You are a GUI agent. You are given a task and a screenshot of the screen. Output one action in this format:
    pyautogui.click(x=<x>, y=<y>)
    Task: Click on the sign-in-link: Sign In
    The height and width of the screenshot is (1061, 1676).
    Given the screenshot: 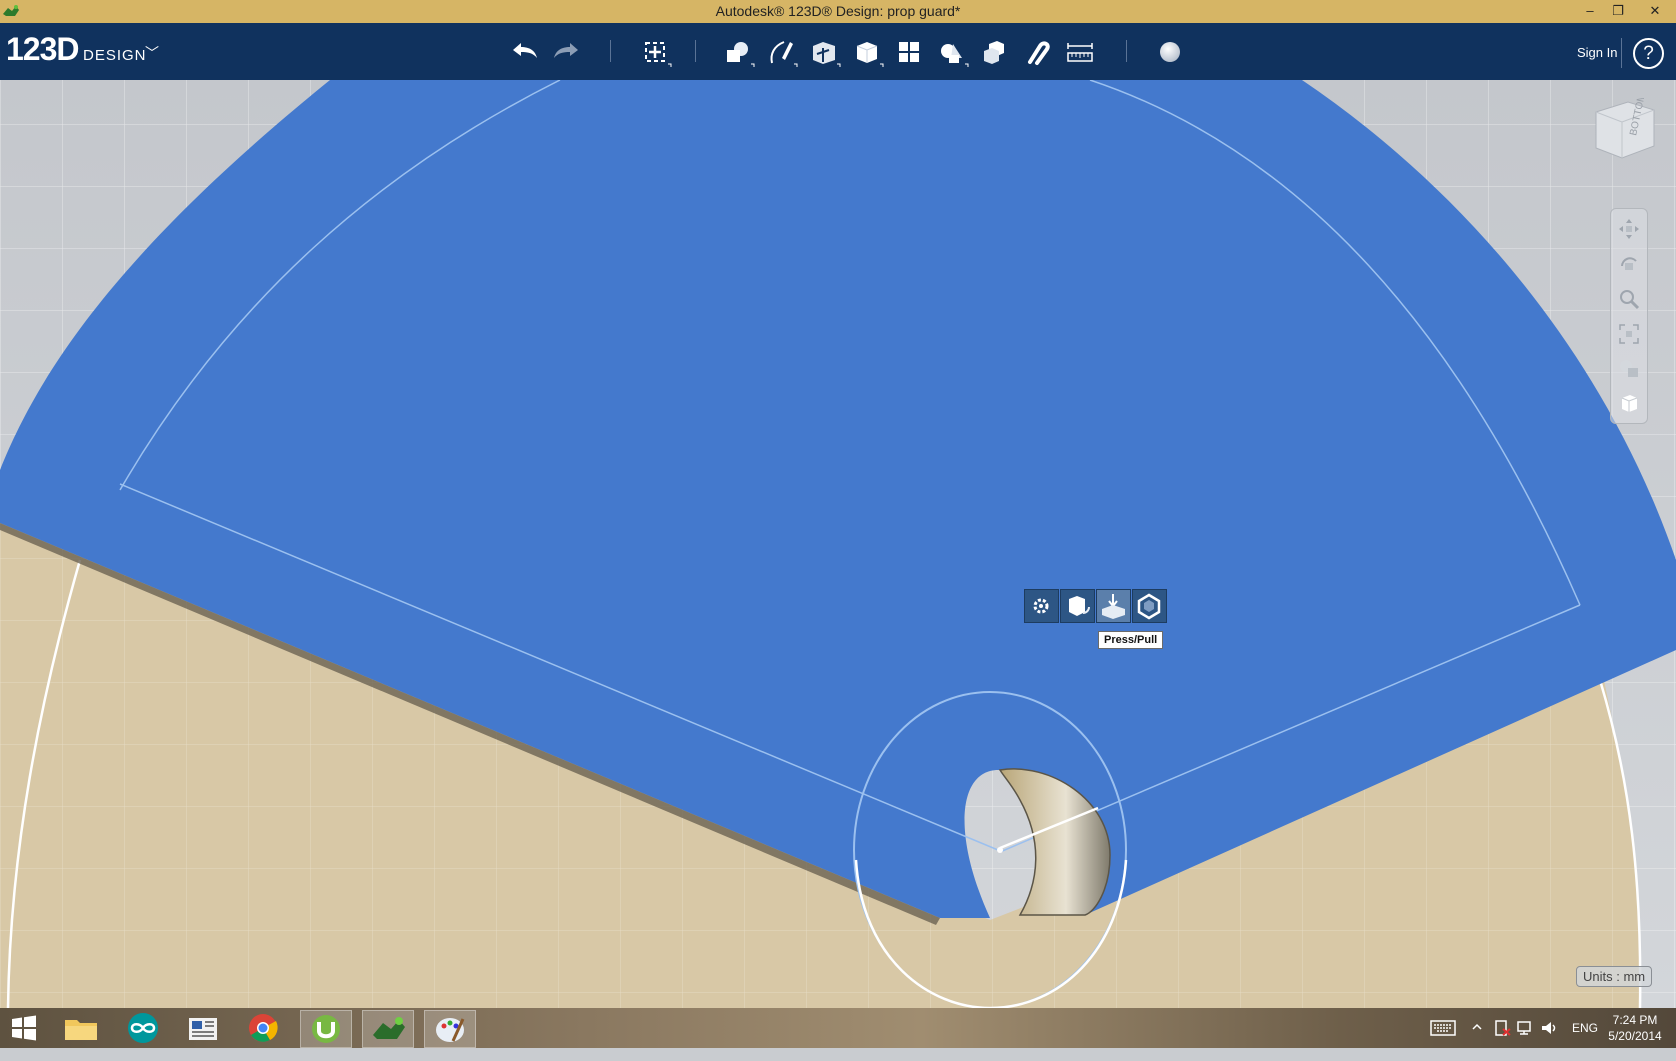 What is the action you would take?
    pyautogui.click(x=1597, y=52)
    